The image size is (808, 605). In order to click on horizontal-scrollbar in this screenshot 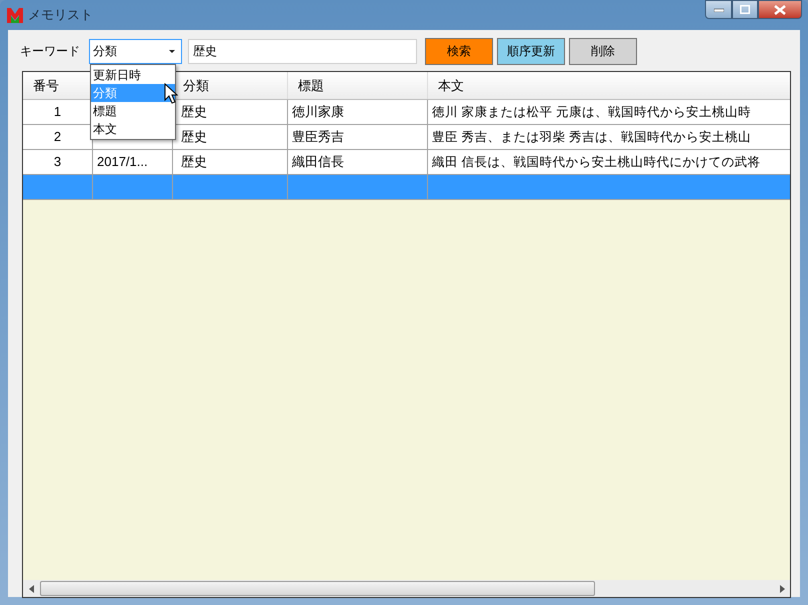, I will do `click(406, 588)`.